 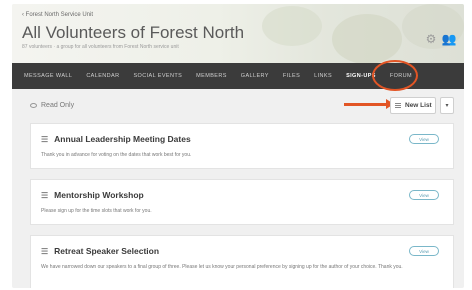 I want to click on tab-members: MEMBERS, so click(x=211, y=76).